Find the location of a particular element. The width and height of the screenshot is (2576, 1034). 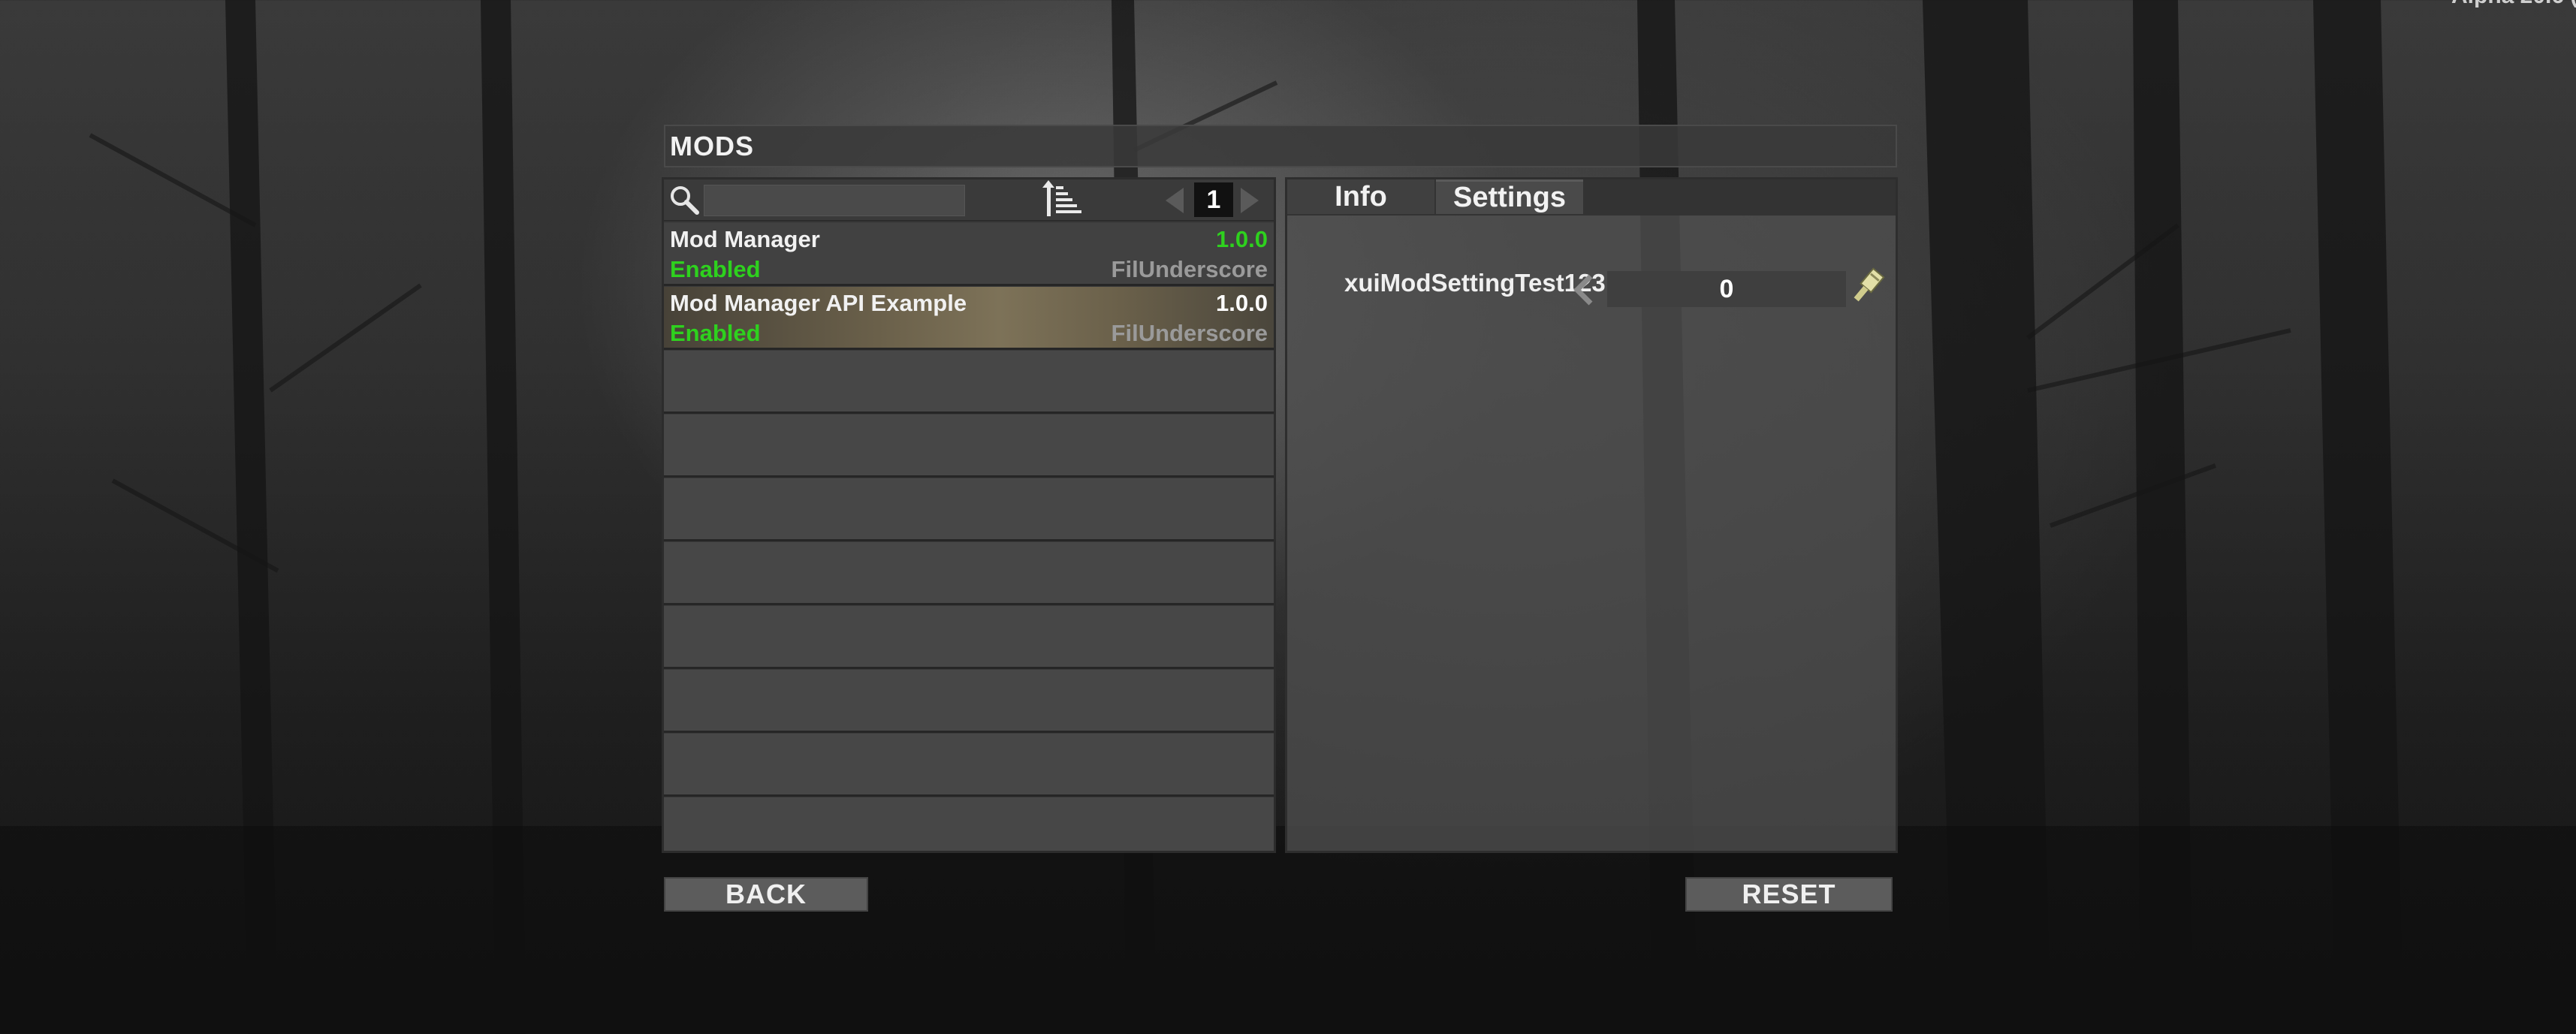

page-number: 1 is located at coordinates (1214, 199).